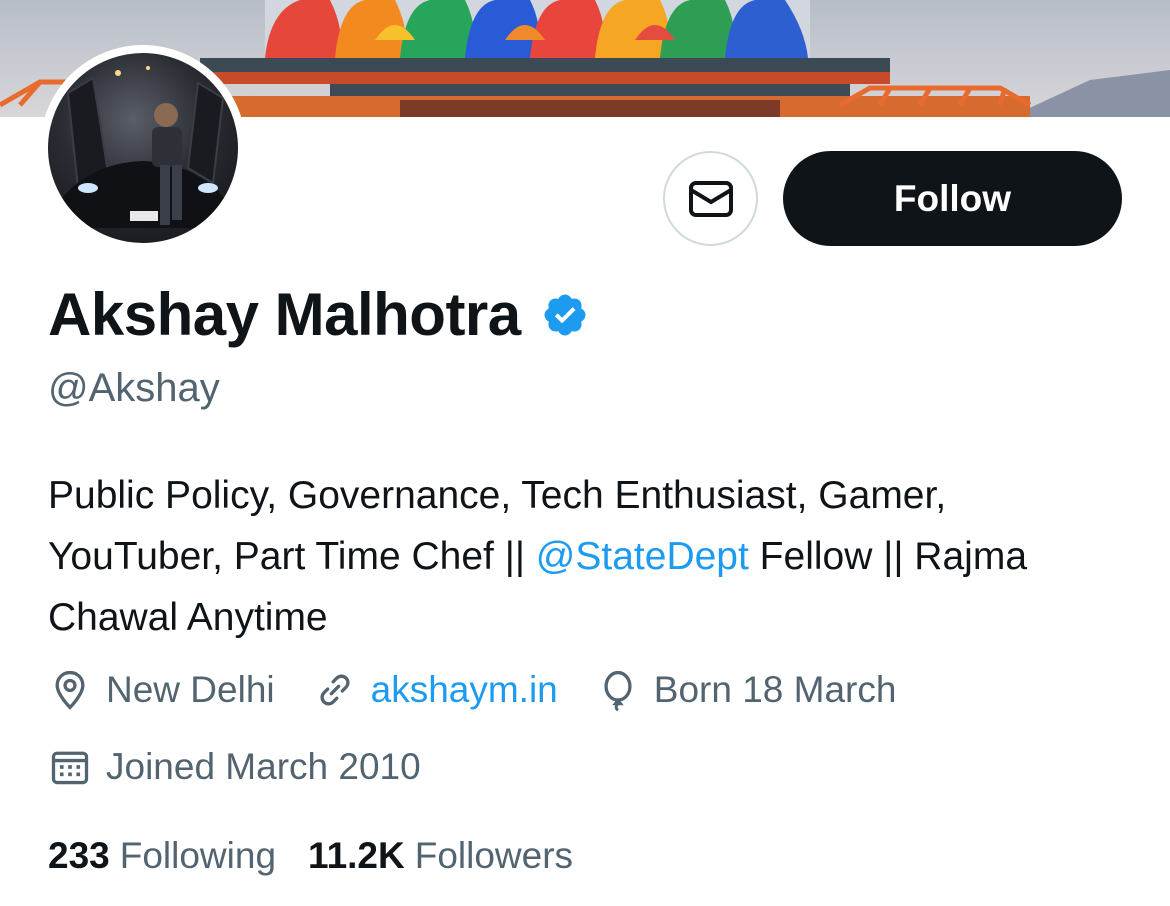  I want to click on profile-stats: 233 Following 11.2K Followers, so click(326, 856).